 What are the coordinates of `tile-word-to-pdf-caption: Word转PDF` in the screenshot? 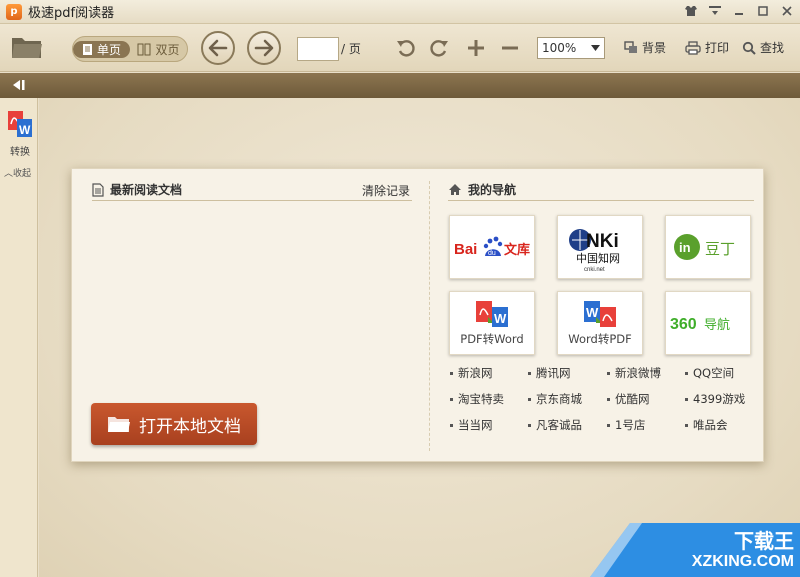 It's located at (600, 339).